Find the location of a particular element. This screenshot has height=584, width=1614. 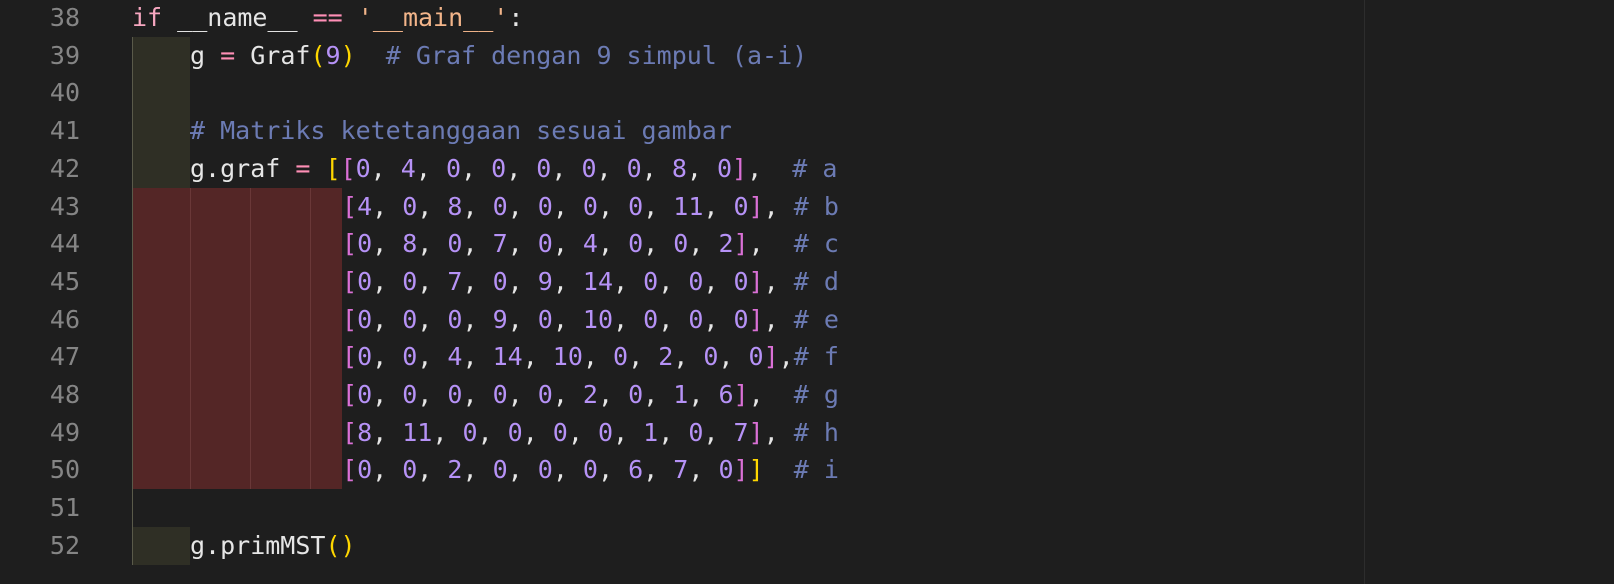

code-token: 8 is located at coordinates (679, 168).